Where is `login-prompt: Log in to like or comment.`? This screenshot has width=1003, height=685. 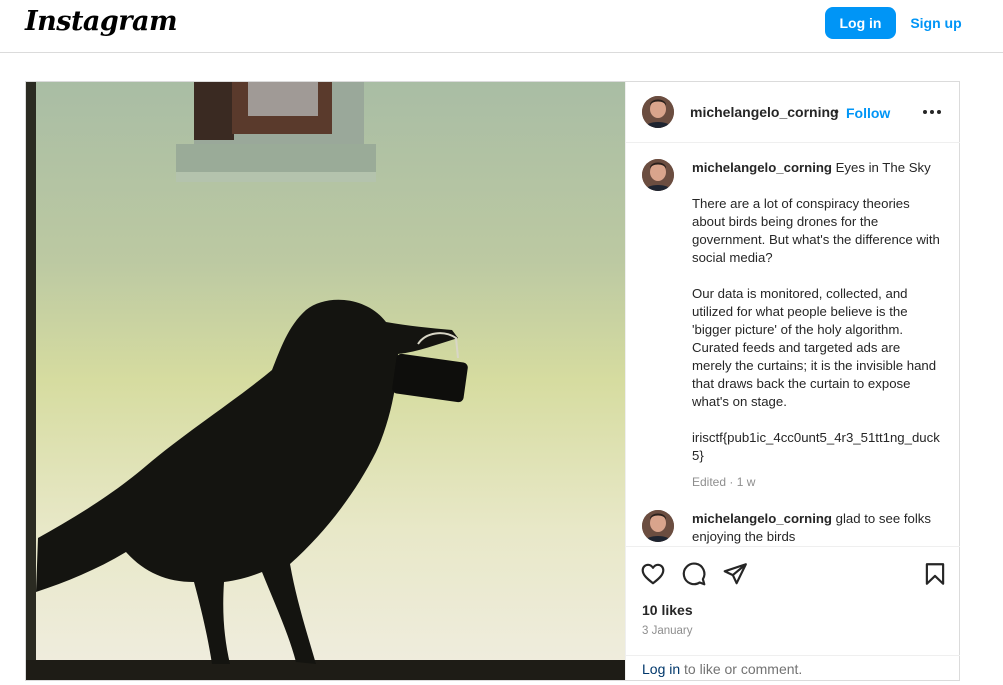
login-prompt: Log in to like or comment. is located at coordinates (793, 668).